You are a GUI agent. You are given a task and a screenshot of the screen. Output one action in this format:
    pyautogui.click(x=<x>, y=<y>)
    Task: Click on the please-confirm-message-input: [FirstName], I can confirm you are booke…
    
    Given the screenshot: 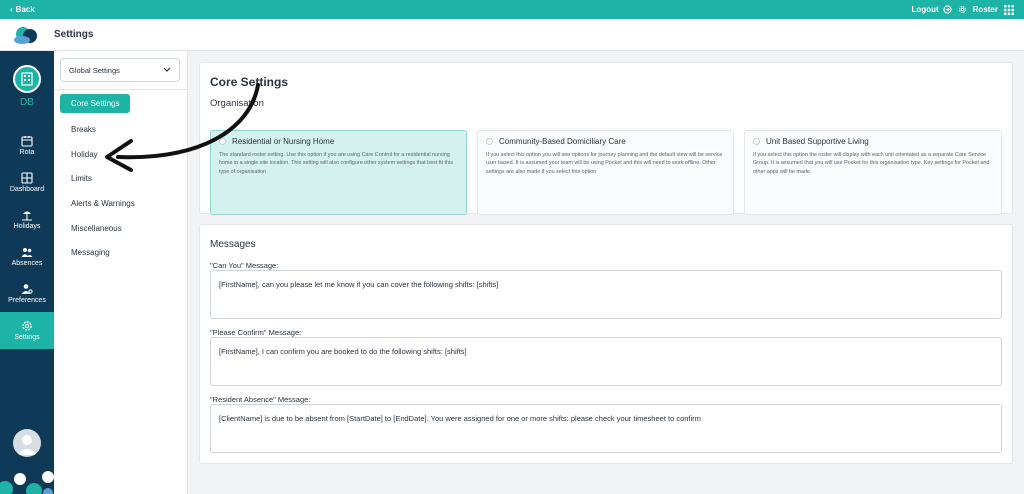 What is the action you would take?
    pyautogui.click(x=606, y=361)
    